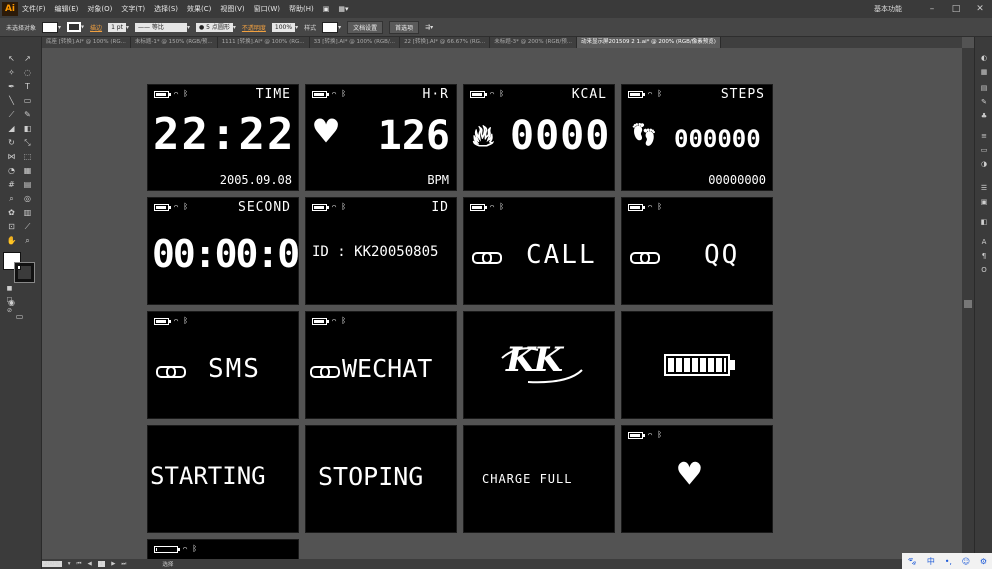  What do you see at coordinates (381, 137) in the screenshot?
I see `screen-heart-rate: ◠ ᛒ H·R ♥ 126 BPM` at bounding box center [381, 137].